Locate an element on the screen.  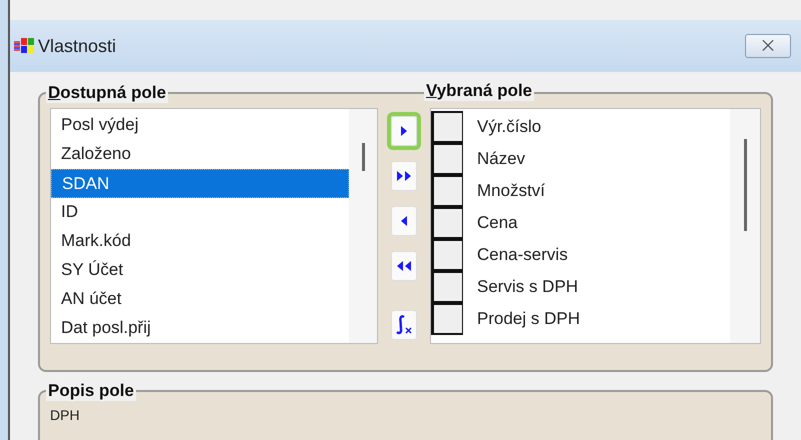
group-label: Popis pole is located at coordinates (91, 391).